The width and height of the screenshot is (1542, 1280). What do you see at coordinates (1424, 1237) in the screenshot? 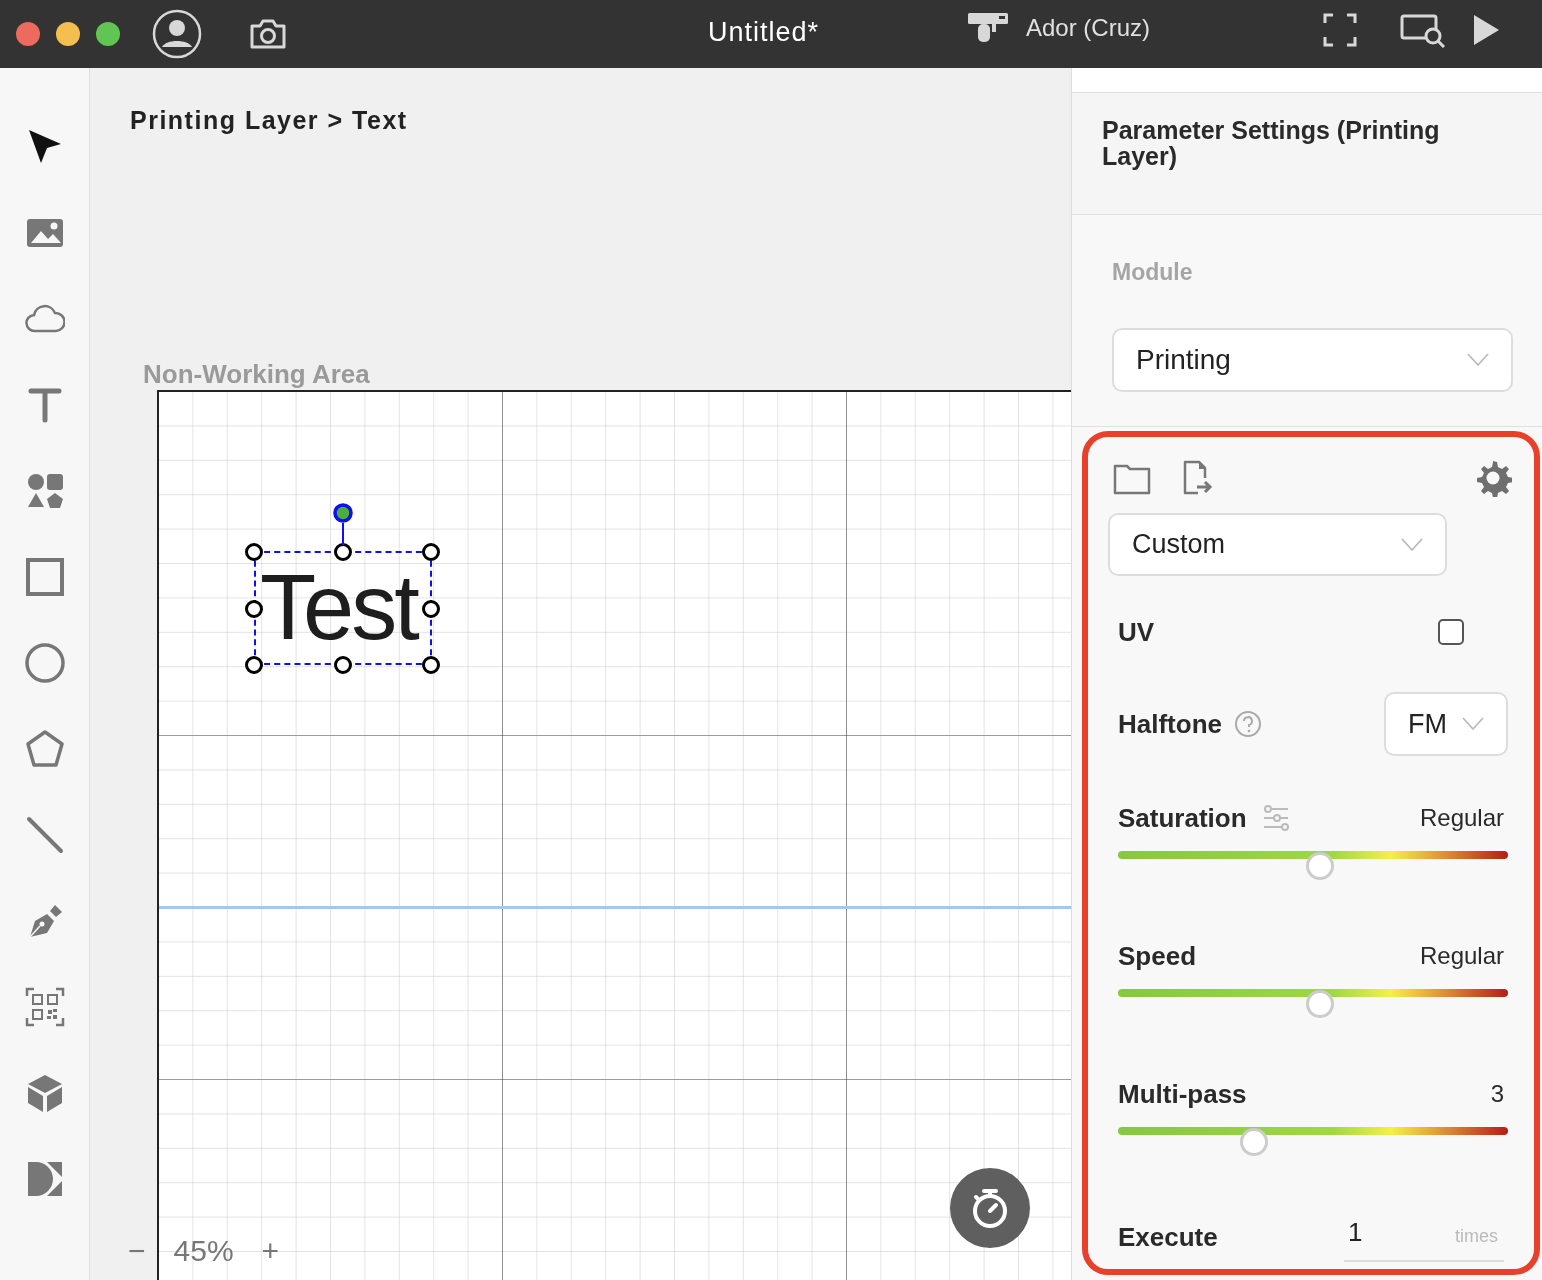
I see `execute-field: 1 times` at bounding box center [1424, 1237].